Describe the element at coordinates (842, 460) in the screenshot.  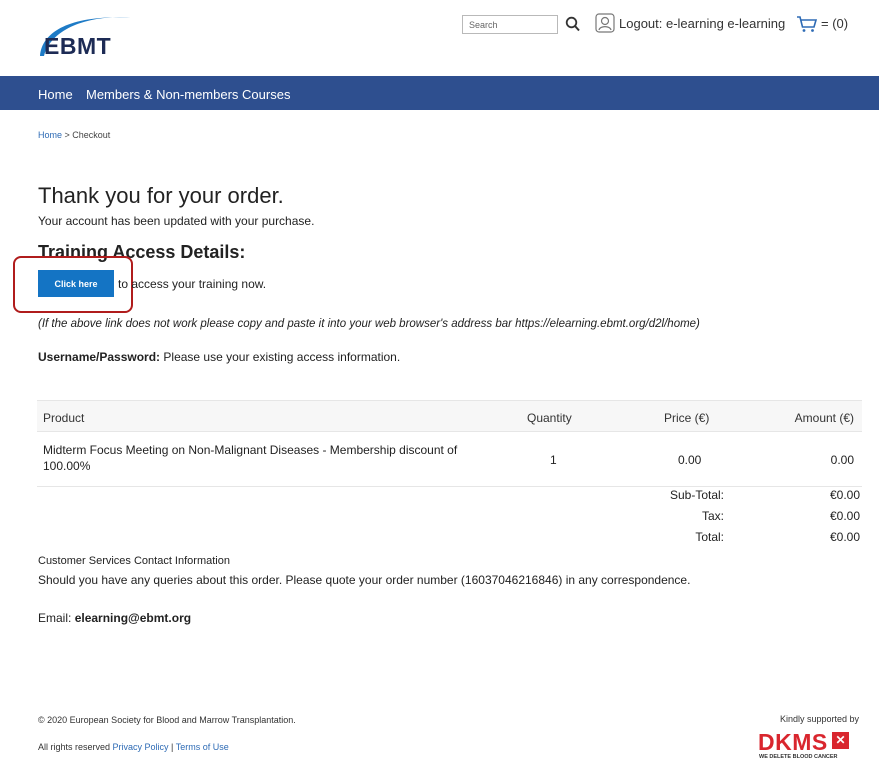
I see `row-amount: 0.00` at that location.